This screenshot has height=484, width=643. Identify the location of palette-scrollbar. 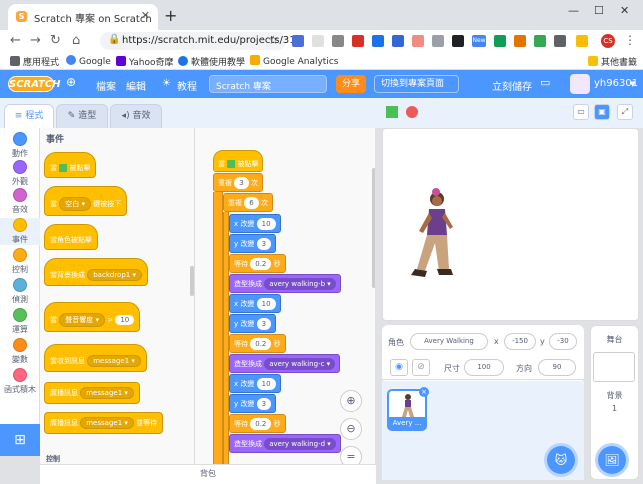
(192, 281).